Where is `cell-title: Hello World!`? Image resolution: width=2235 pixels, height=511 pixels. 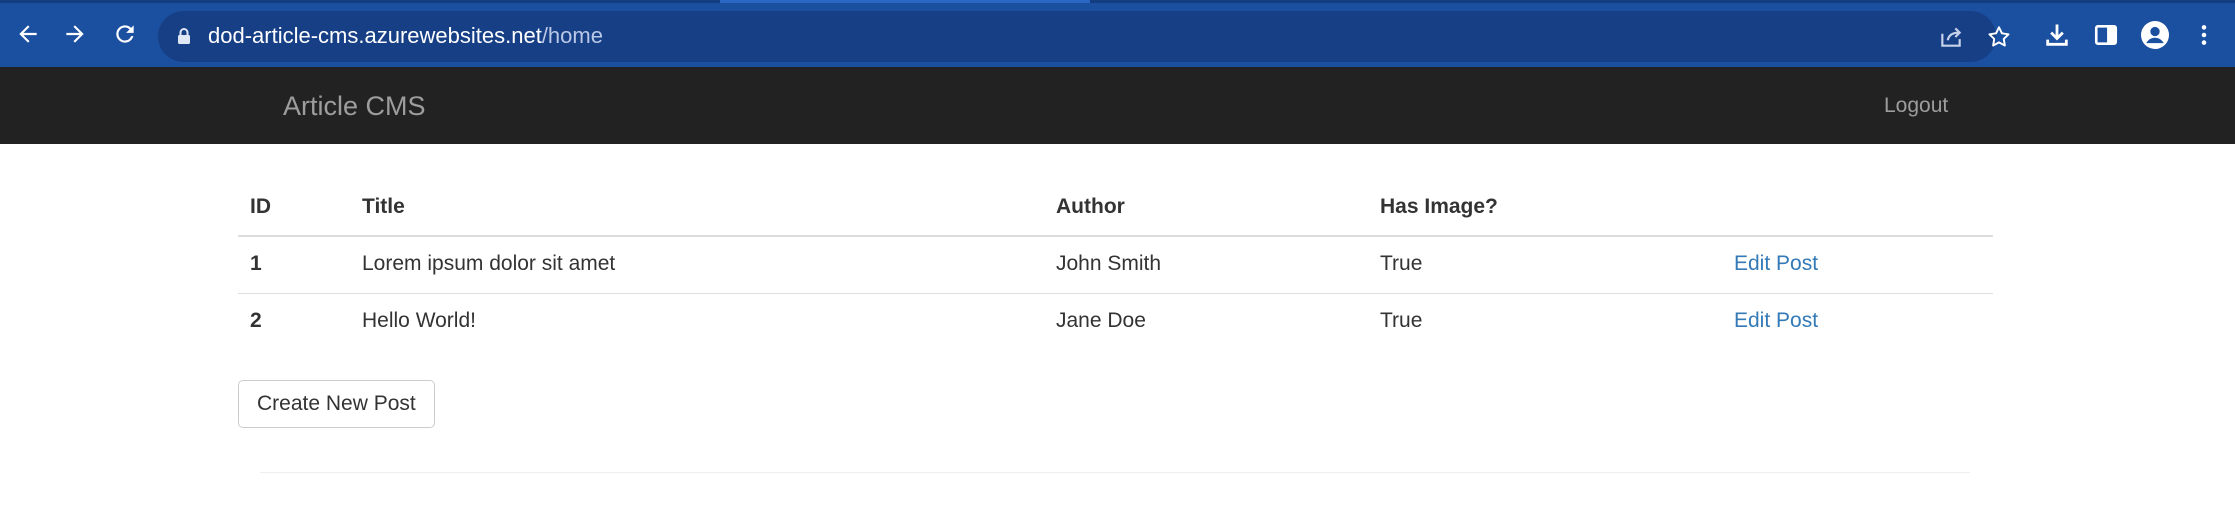 cell-title: Hello World! is located at coordinates (419, 320).